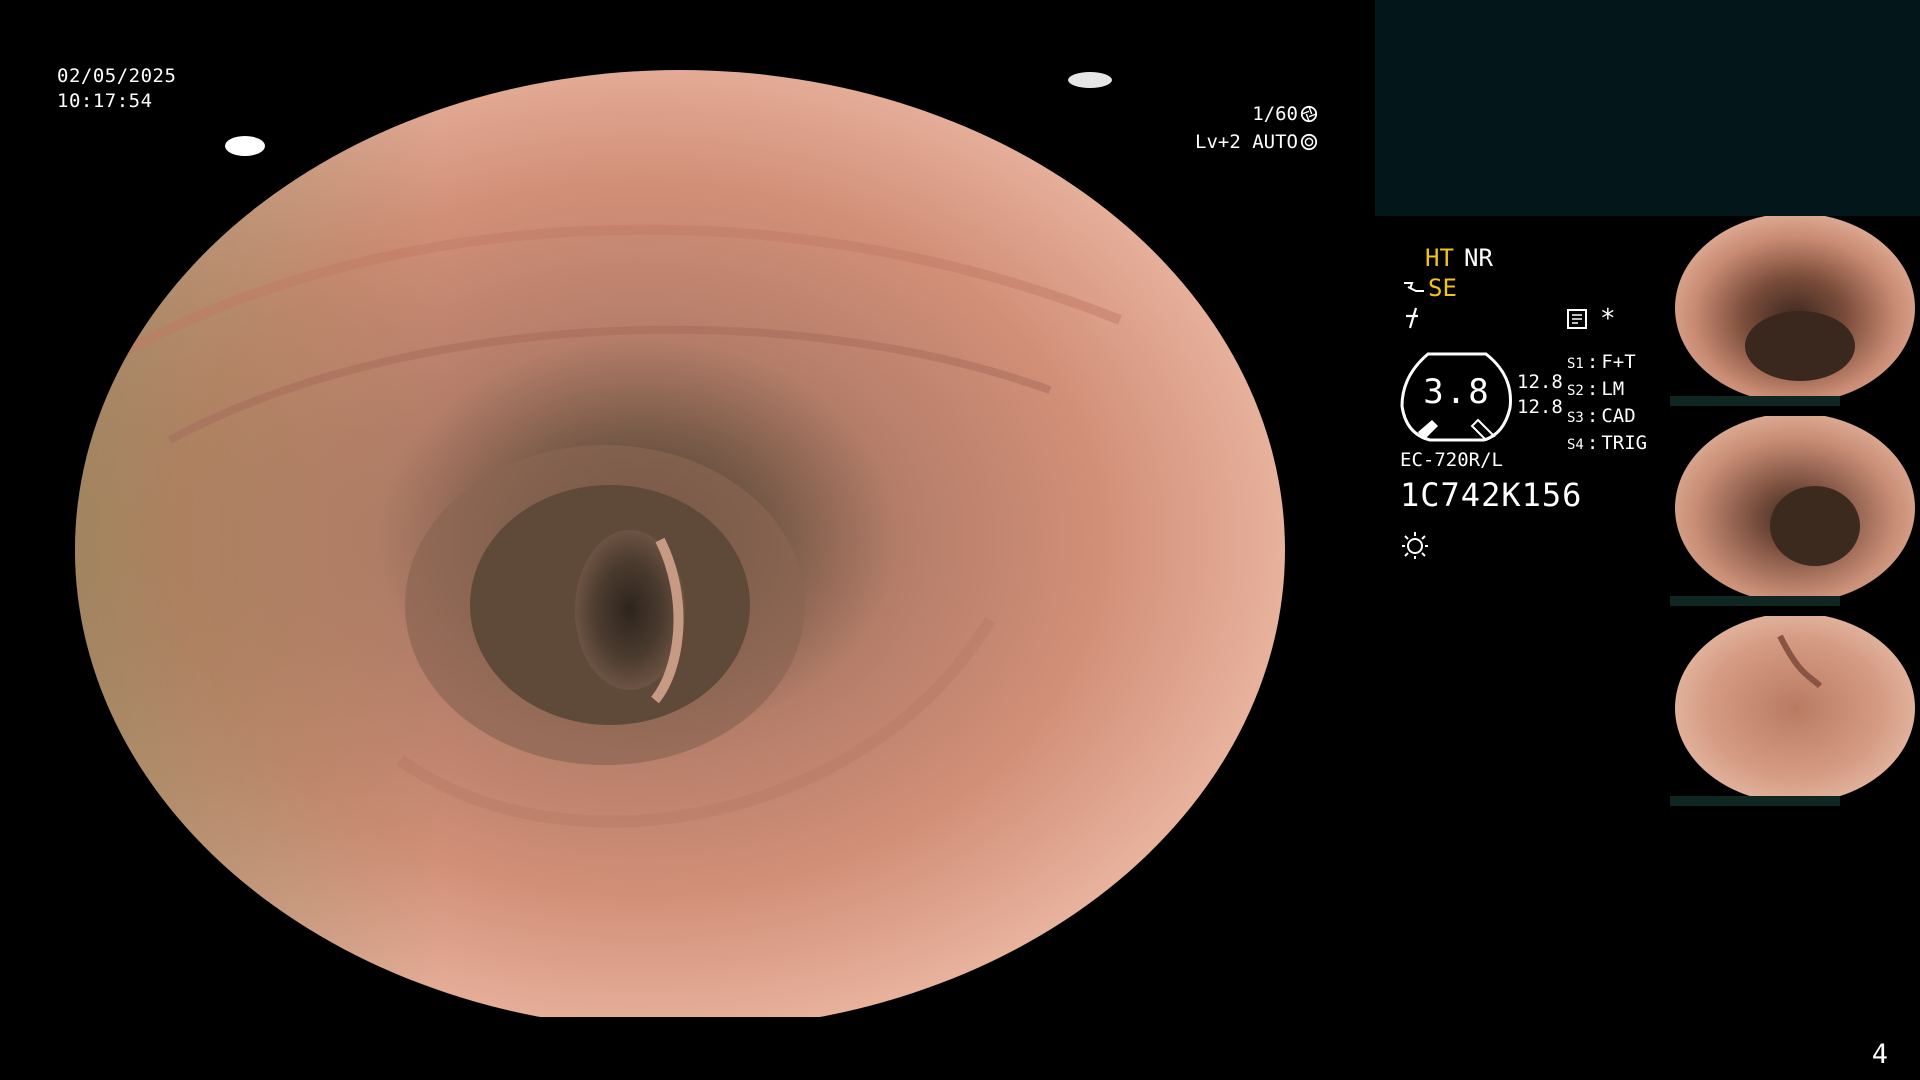 The image size is (1920, 1080). I want to click on light-icon, so click(1415, 545).